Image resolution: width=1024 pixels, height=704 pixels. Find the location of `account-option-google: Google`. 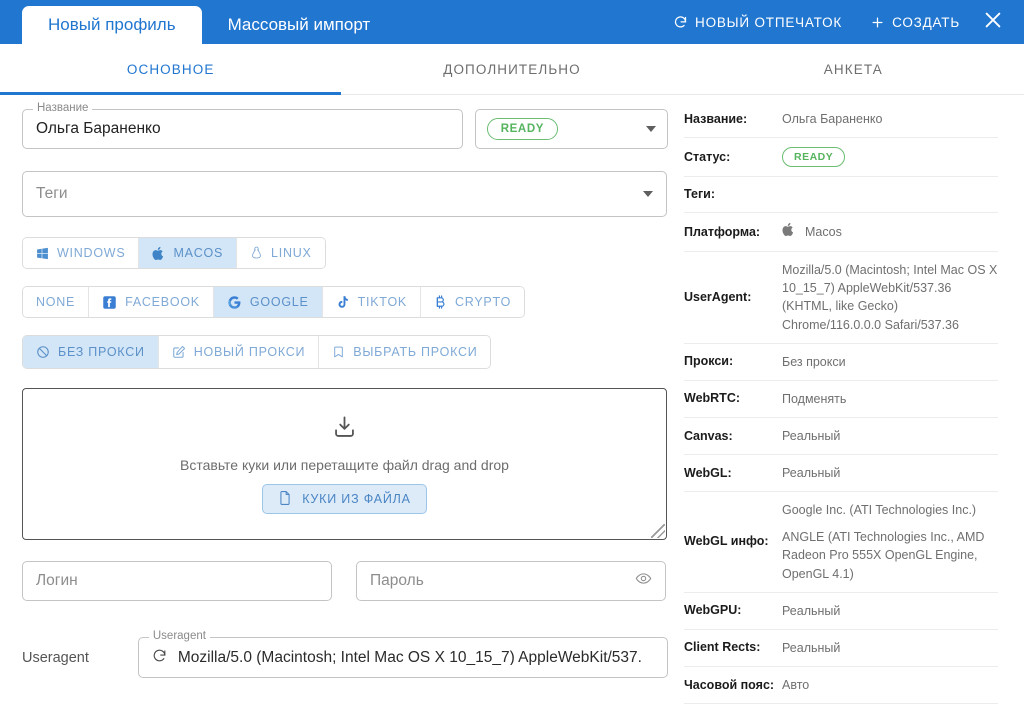

account-option-google: Google is located at coordinates (268, 302).